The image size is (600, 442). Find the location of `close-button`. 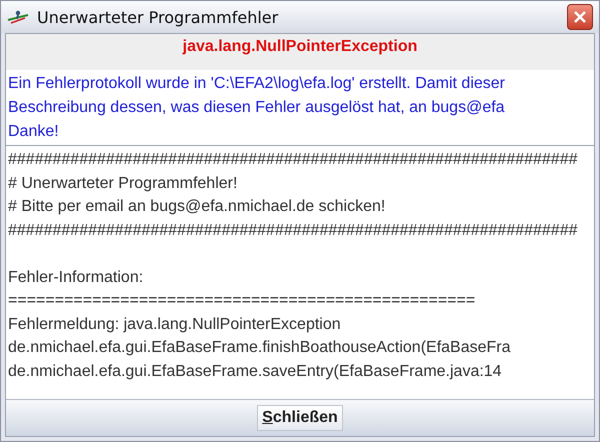

close-button is located at coordinates (580, 17).